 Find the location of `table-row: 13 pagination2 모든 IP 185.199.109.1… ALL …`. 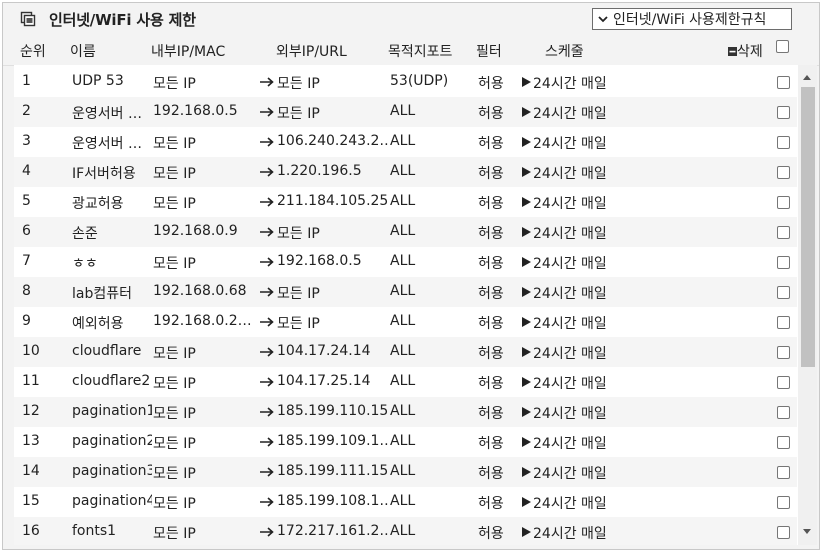

table-row: 13 pagination2 모든 IP 185.199.109.1… ALL … is located at coordinates (405, 442).